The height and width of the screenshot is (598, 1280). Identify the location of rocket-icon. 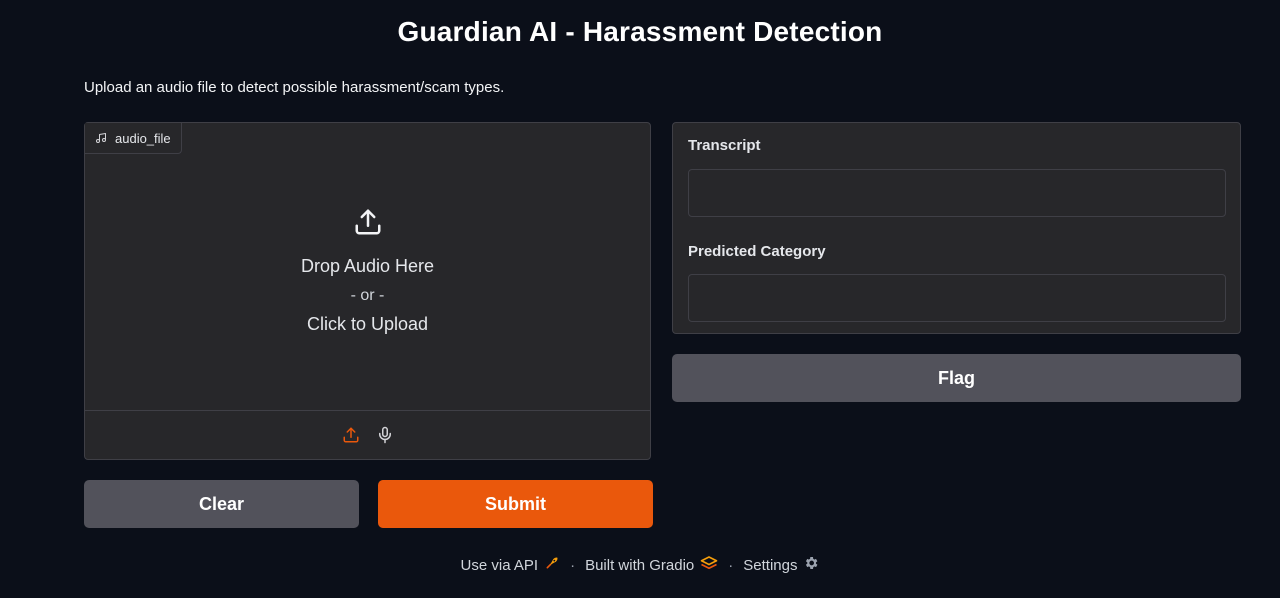
(552, 565).